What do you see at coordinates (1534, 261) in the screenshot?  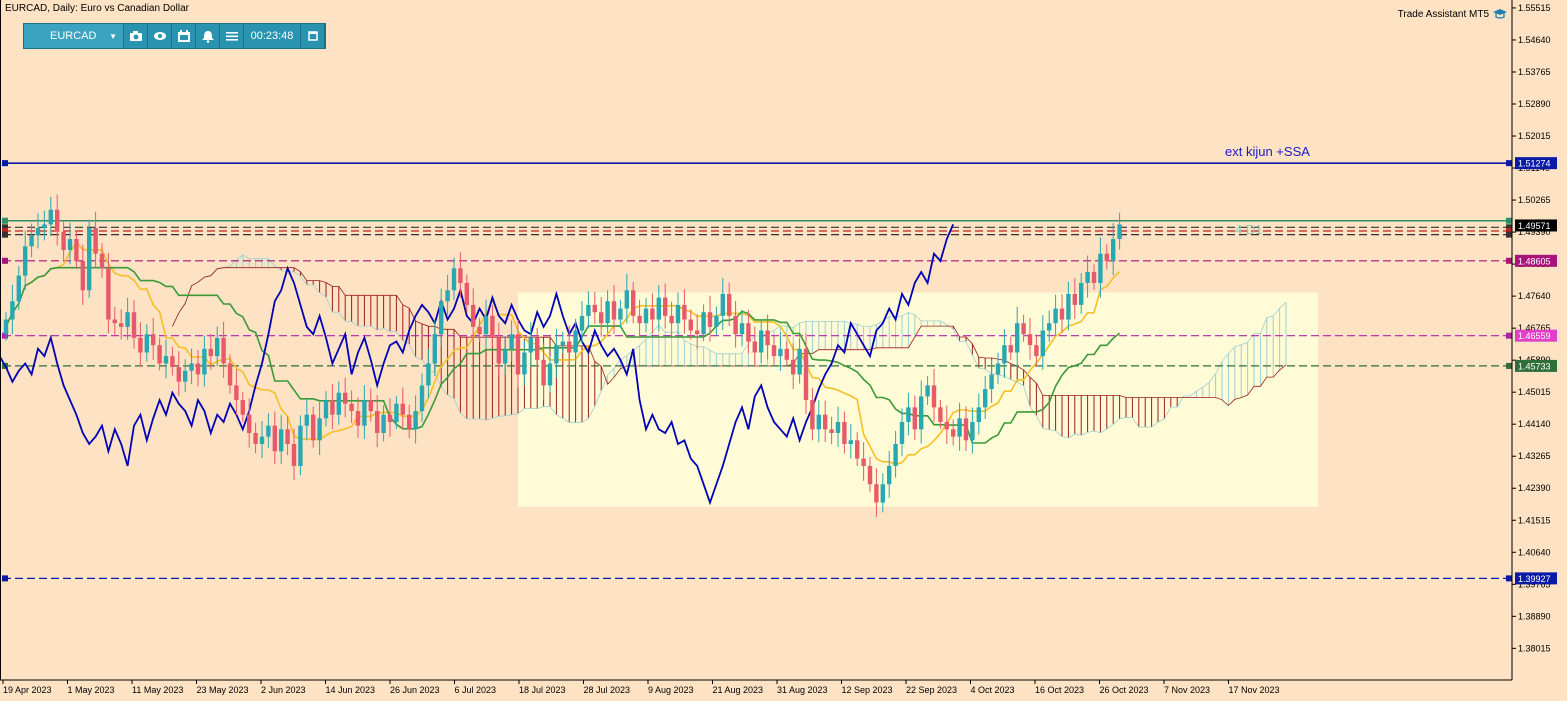 I see `price-tag-label: 1.48605` at bounding box center [1534, 261].